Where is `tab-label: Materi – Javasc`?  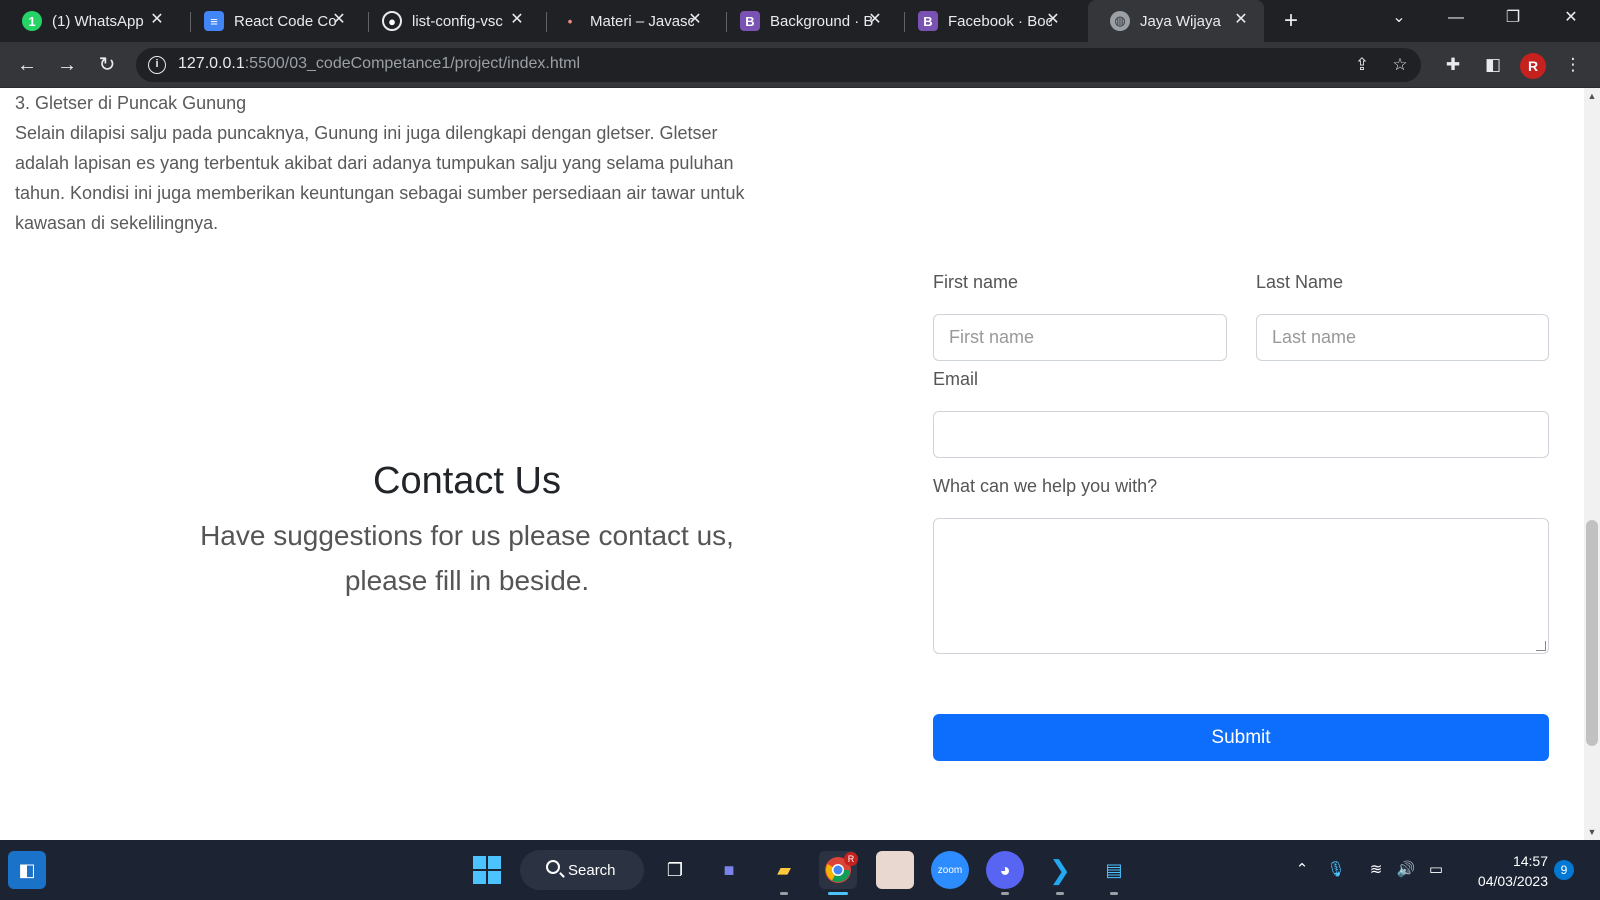 tab-label: Materi – Javasc is located at coordinates (642, 21).